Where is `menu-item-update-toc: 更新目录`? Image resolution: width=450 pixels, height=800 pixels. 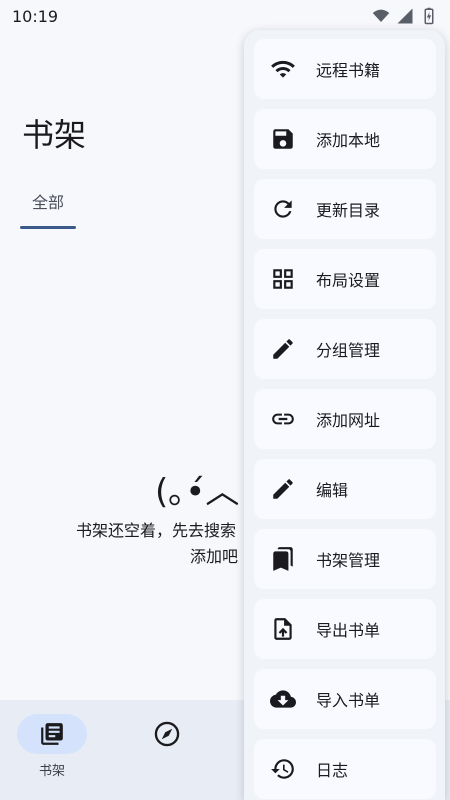 menu-item-update-toc: 更新目录 is located at coordinates (345, 209).